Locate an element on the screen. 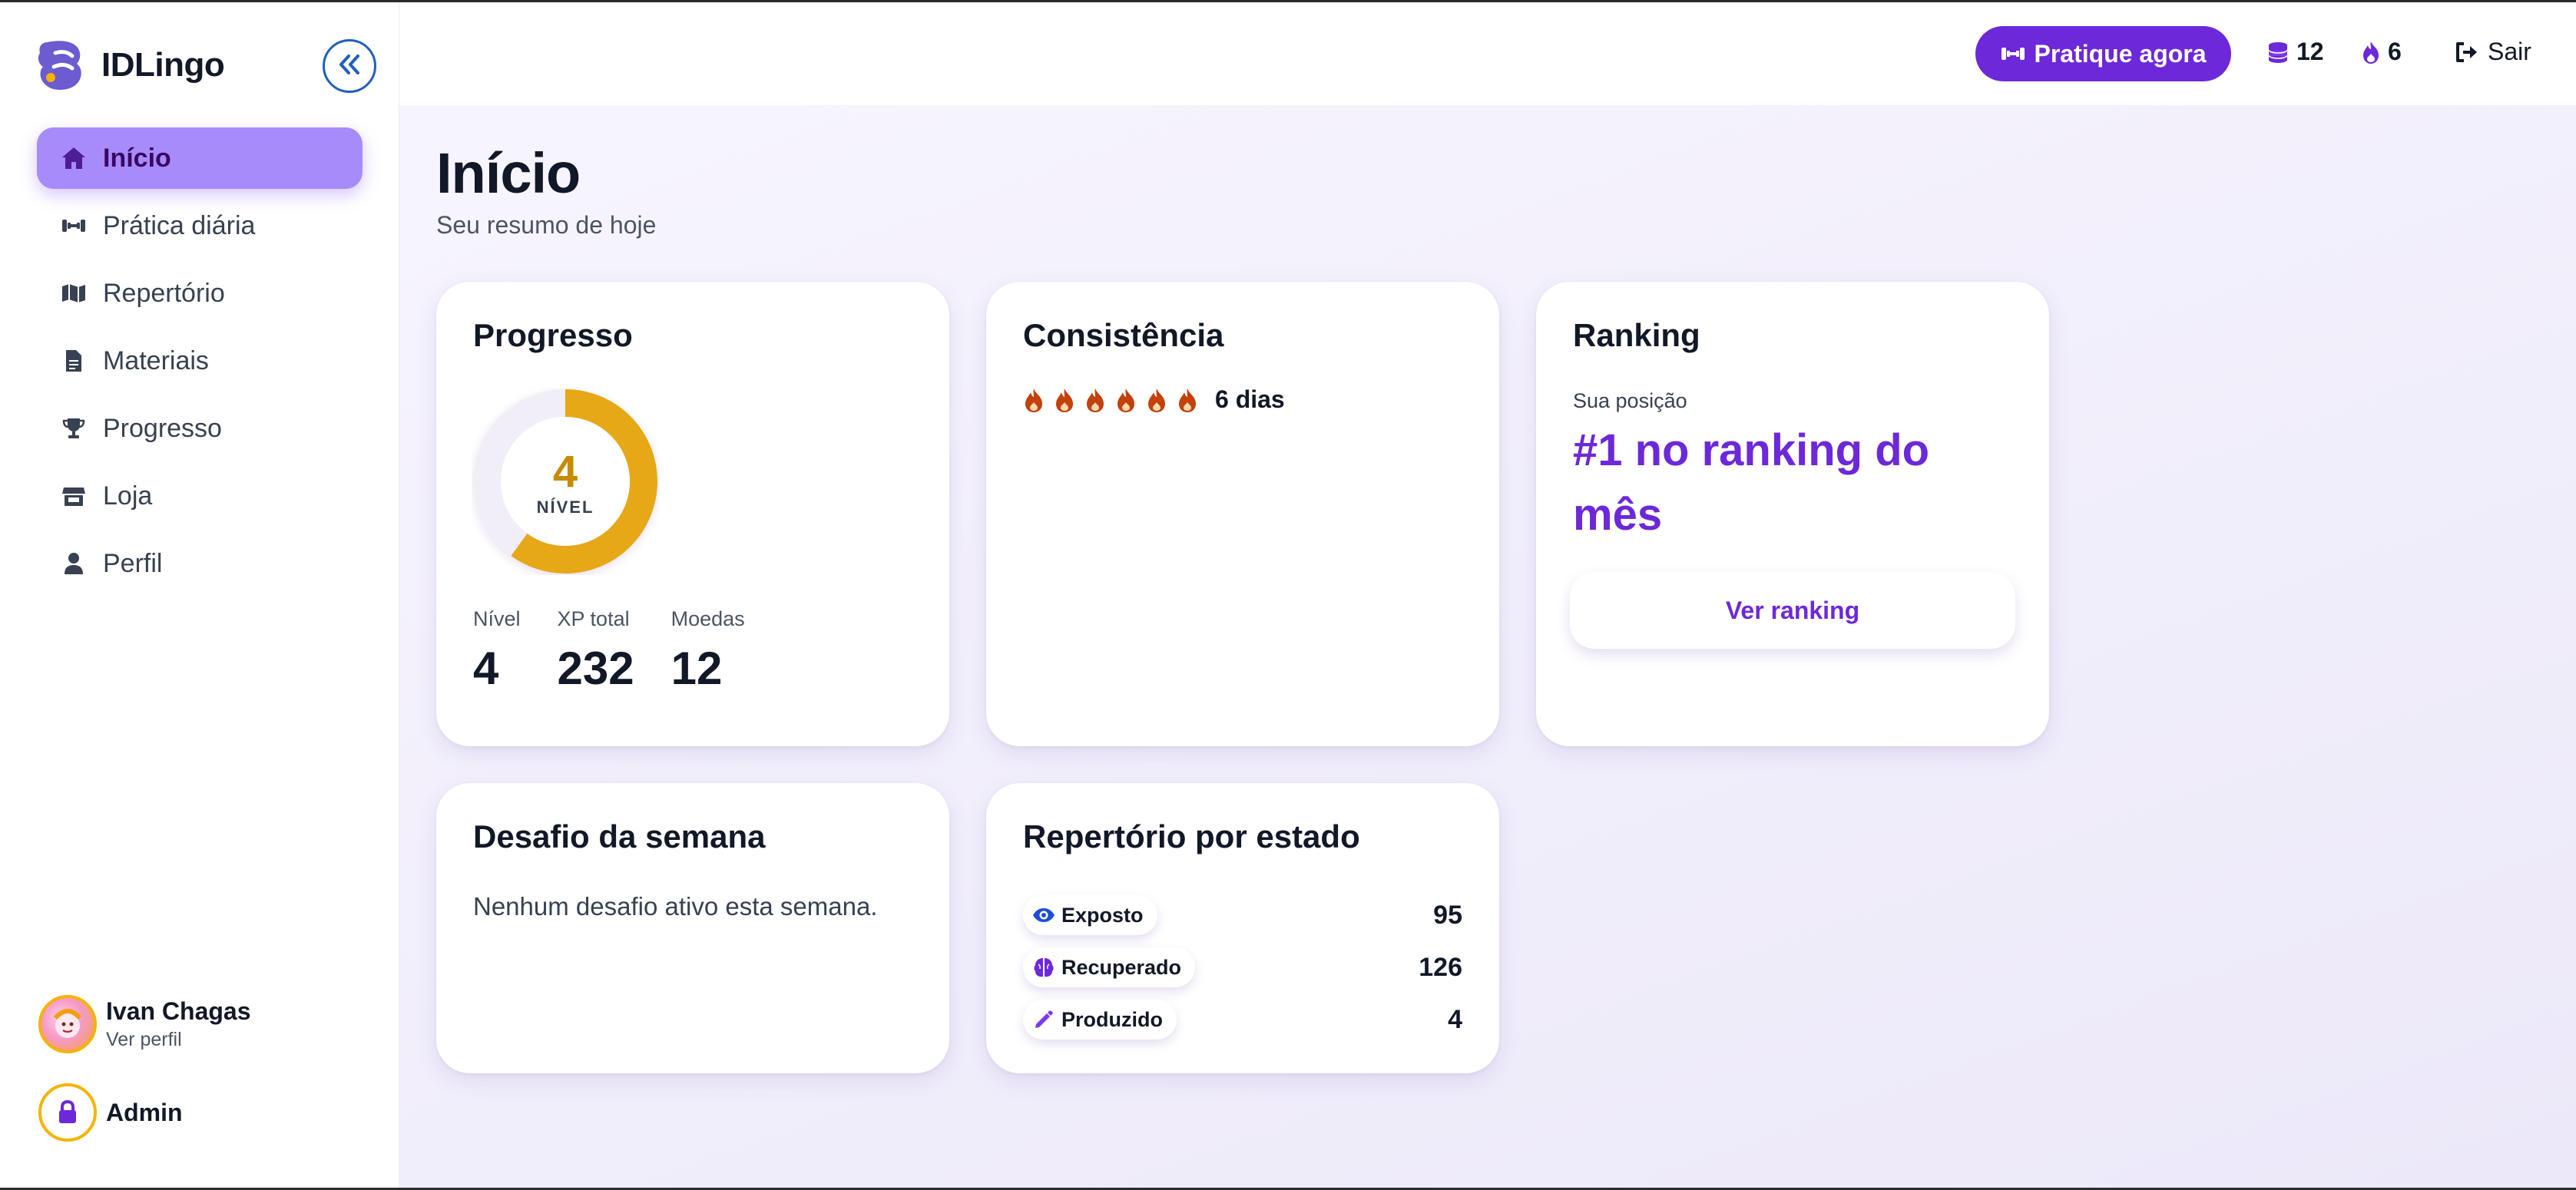 This screenshot has width=2576, height=1190. list-item: Exposto 95 is located at coordinates (1242, 915).